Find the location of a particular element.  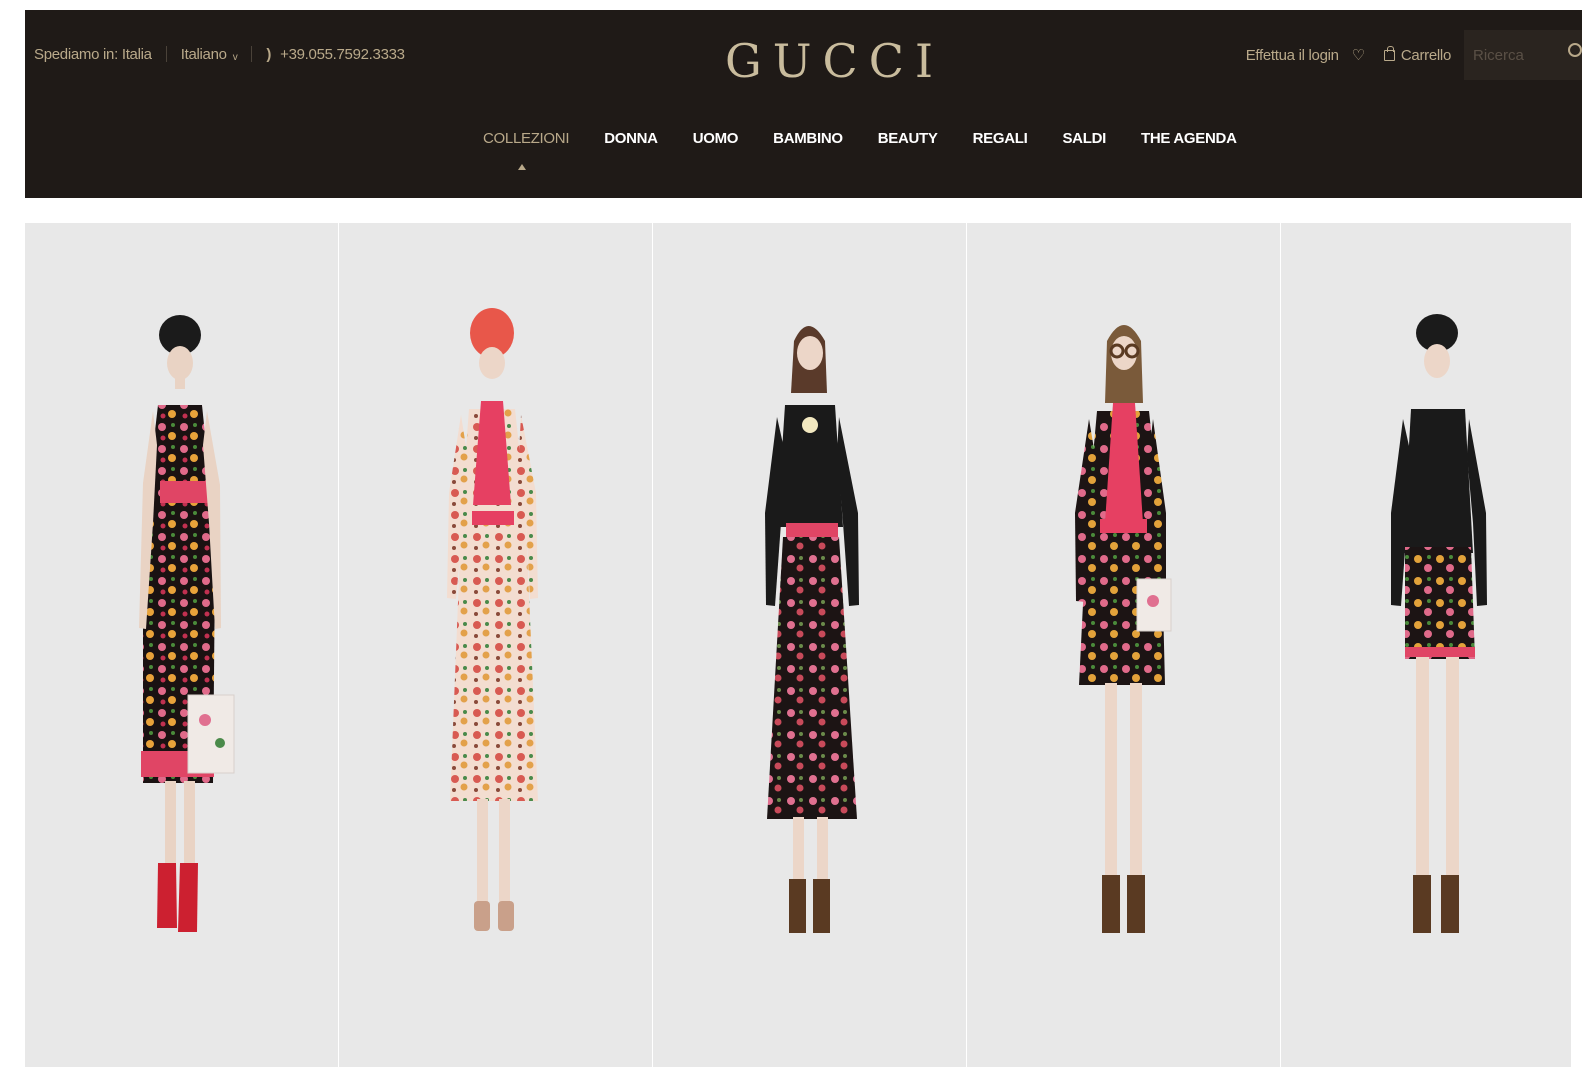

look-tile is located at coordinates (1426, 645).